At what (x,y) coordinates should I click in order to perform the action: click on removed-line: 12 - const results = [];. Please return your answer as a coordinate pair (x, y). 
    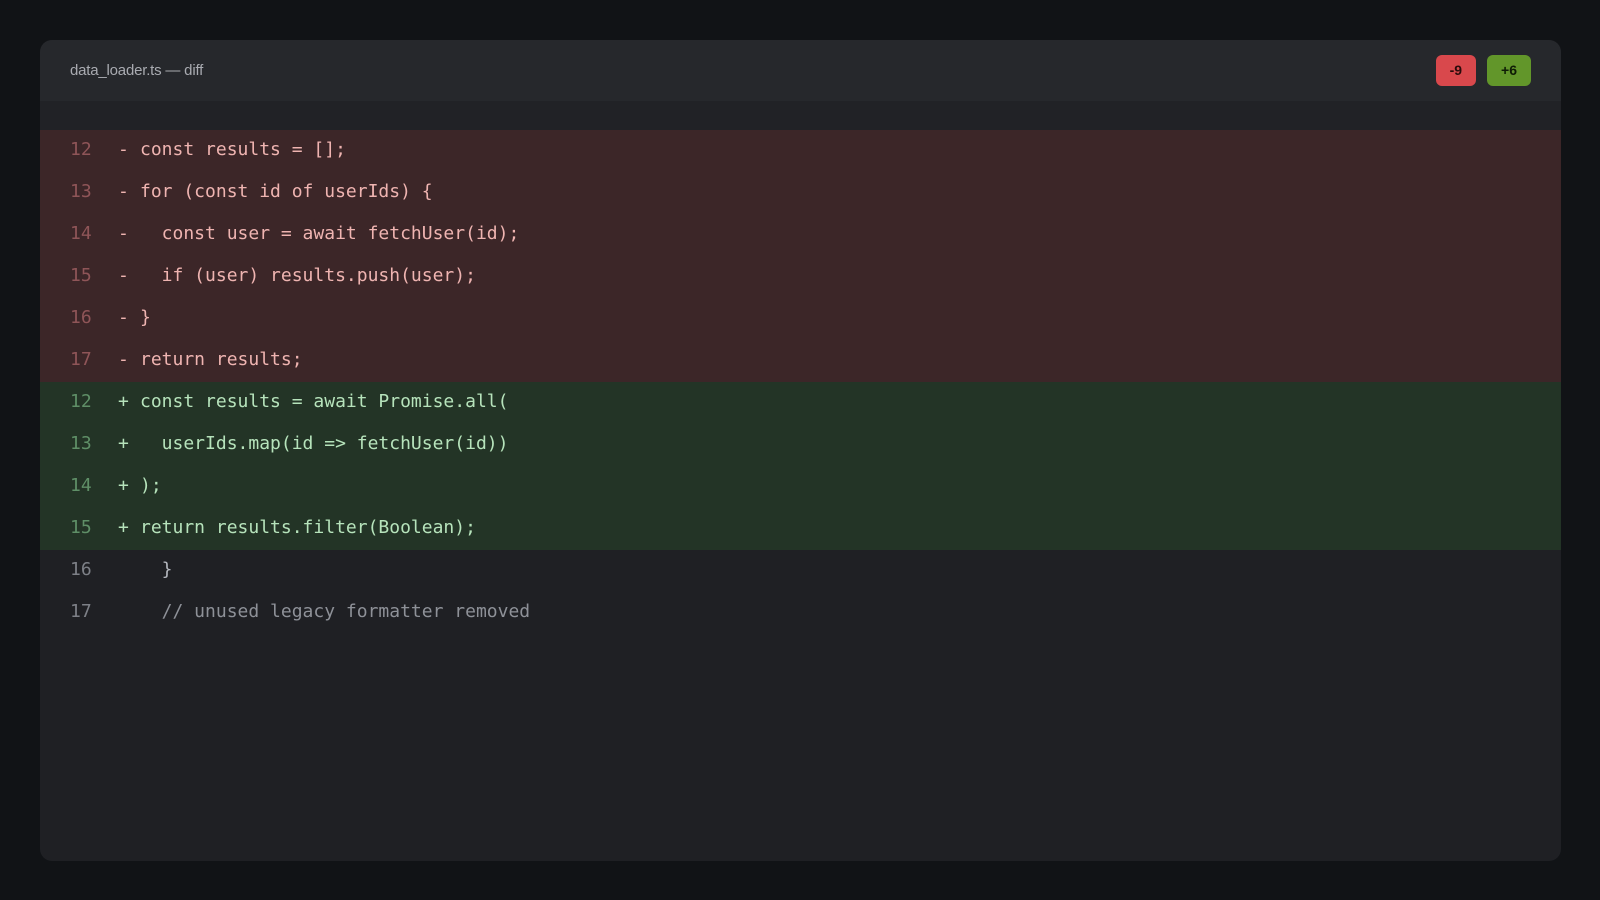
    Looking at the image, I should click on (800, 151).